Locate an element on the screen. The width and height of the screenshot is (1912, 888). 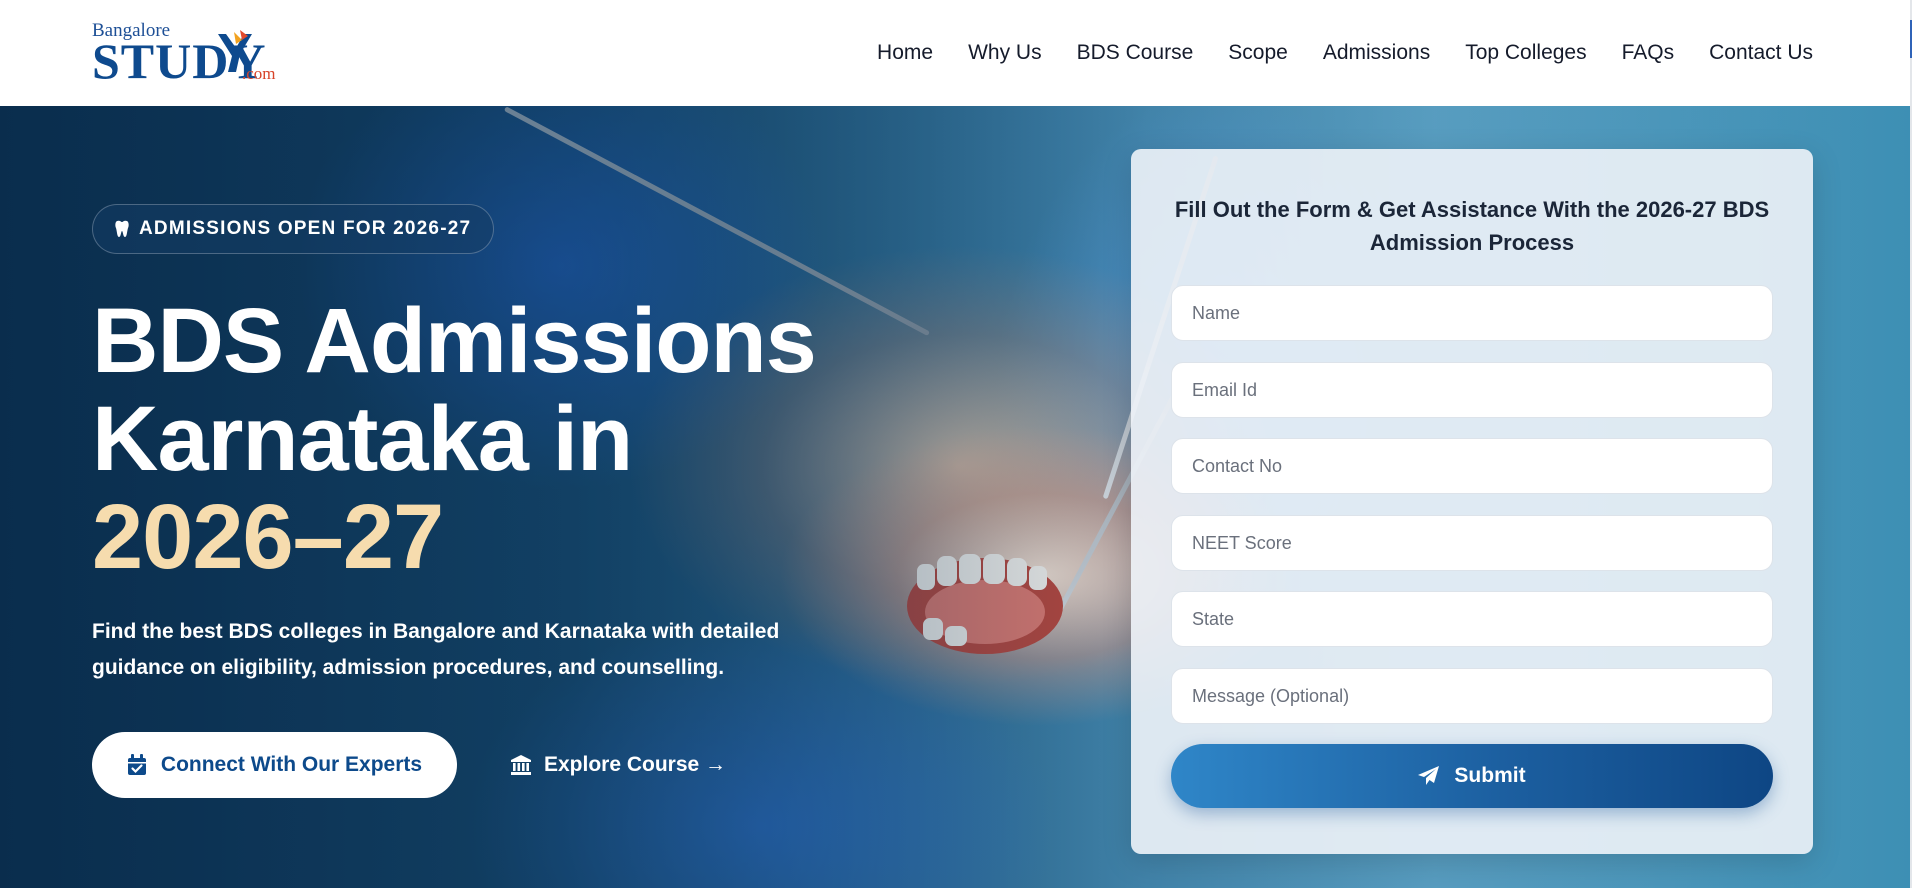
nav-top-colleges: Top Colleges is located at coordinates (1525, 53).